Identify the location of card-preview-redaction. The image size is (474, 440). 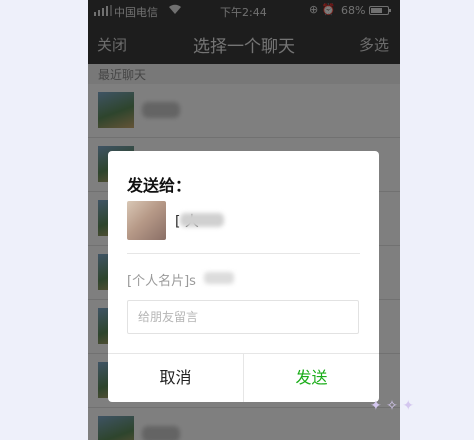
(219, 278).